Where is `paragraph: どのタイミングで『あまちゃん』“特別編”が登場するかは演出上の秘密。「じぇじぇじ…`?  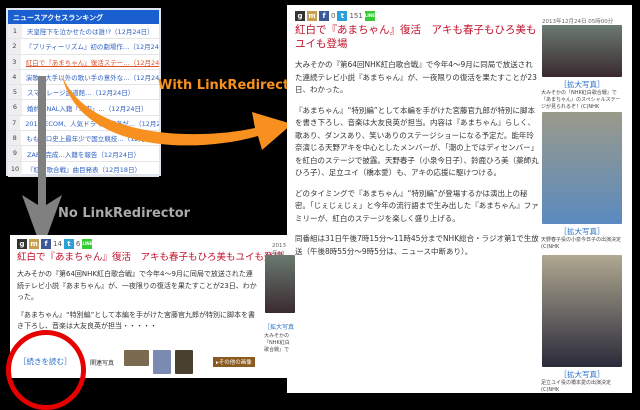 paragraph: どのタイミングで『あまちゃん』“特別編”が登場するかは演出上の秘密。「じぇじぇじ… is located at coordinates (417, 205).